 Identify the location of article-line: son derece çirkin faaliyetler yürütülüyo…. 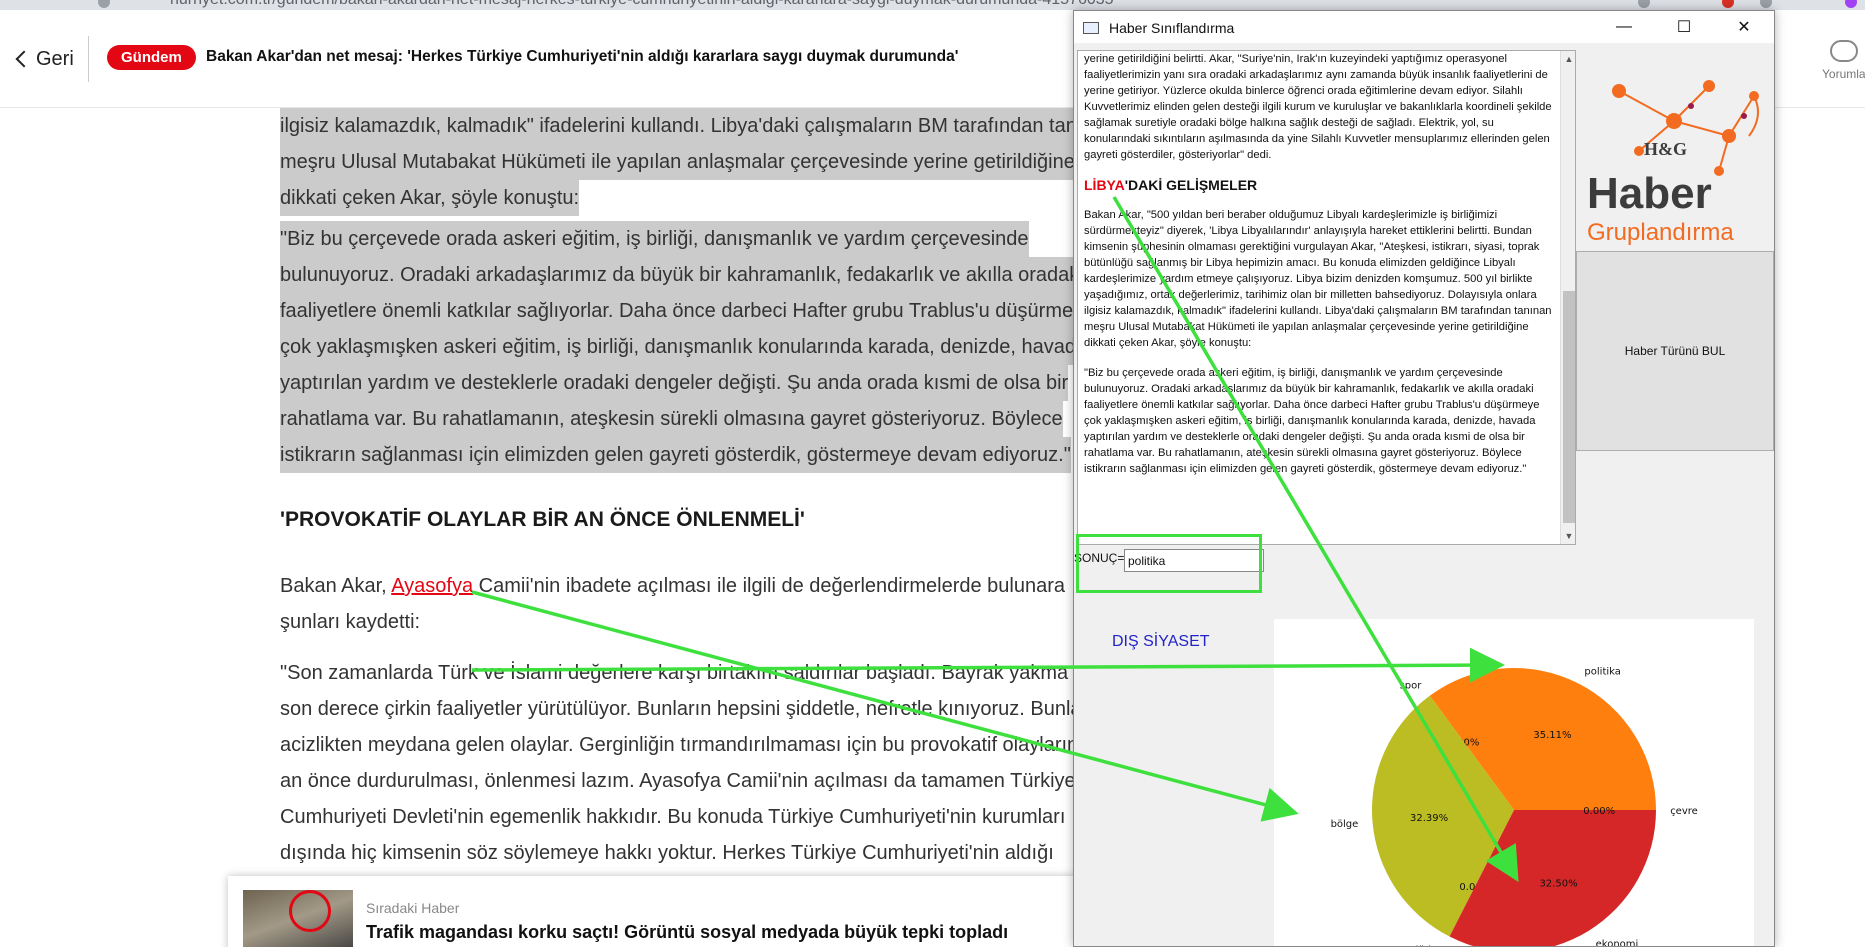
(681, 709).